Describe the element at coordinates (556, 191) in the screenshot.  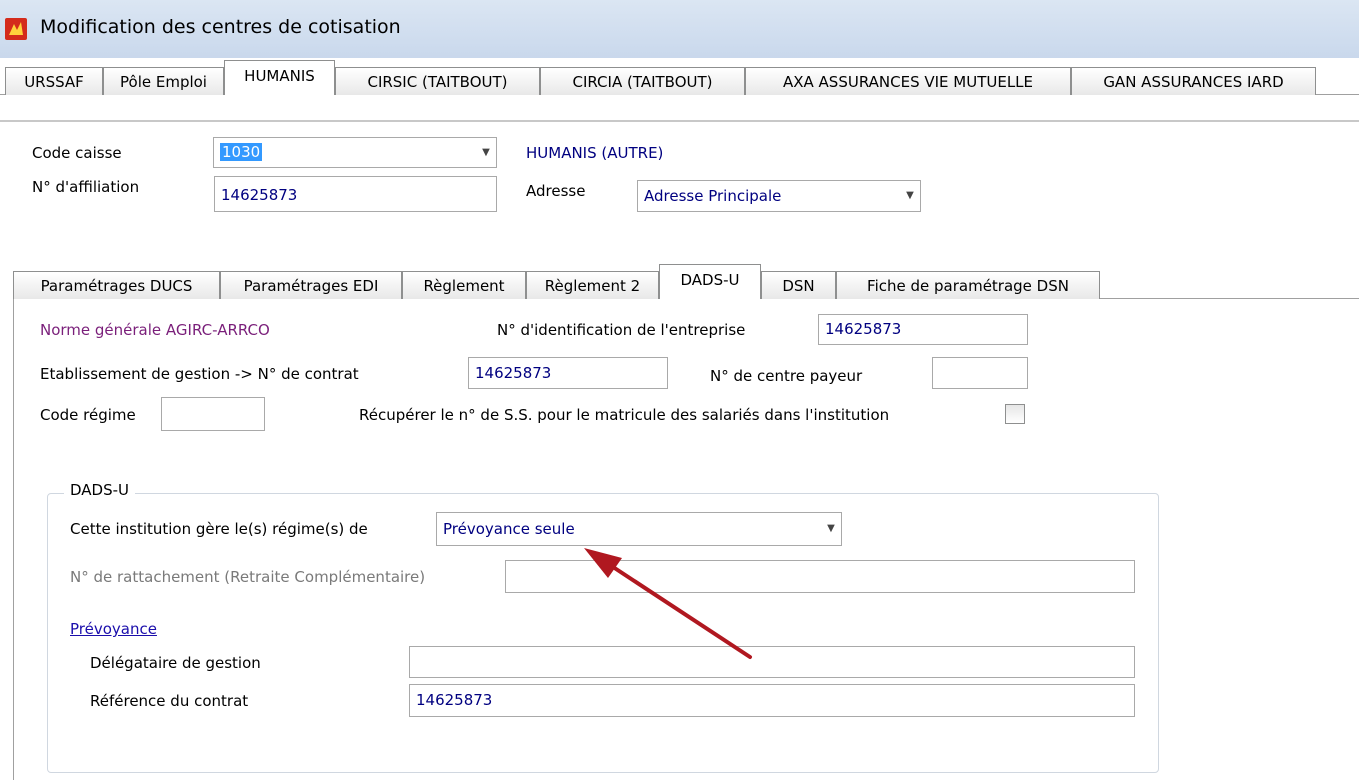
I see `adresse-label: Adresse` at that location.